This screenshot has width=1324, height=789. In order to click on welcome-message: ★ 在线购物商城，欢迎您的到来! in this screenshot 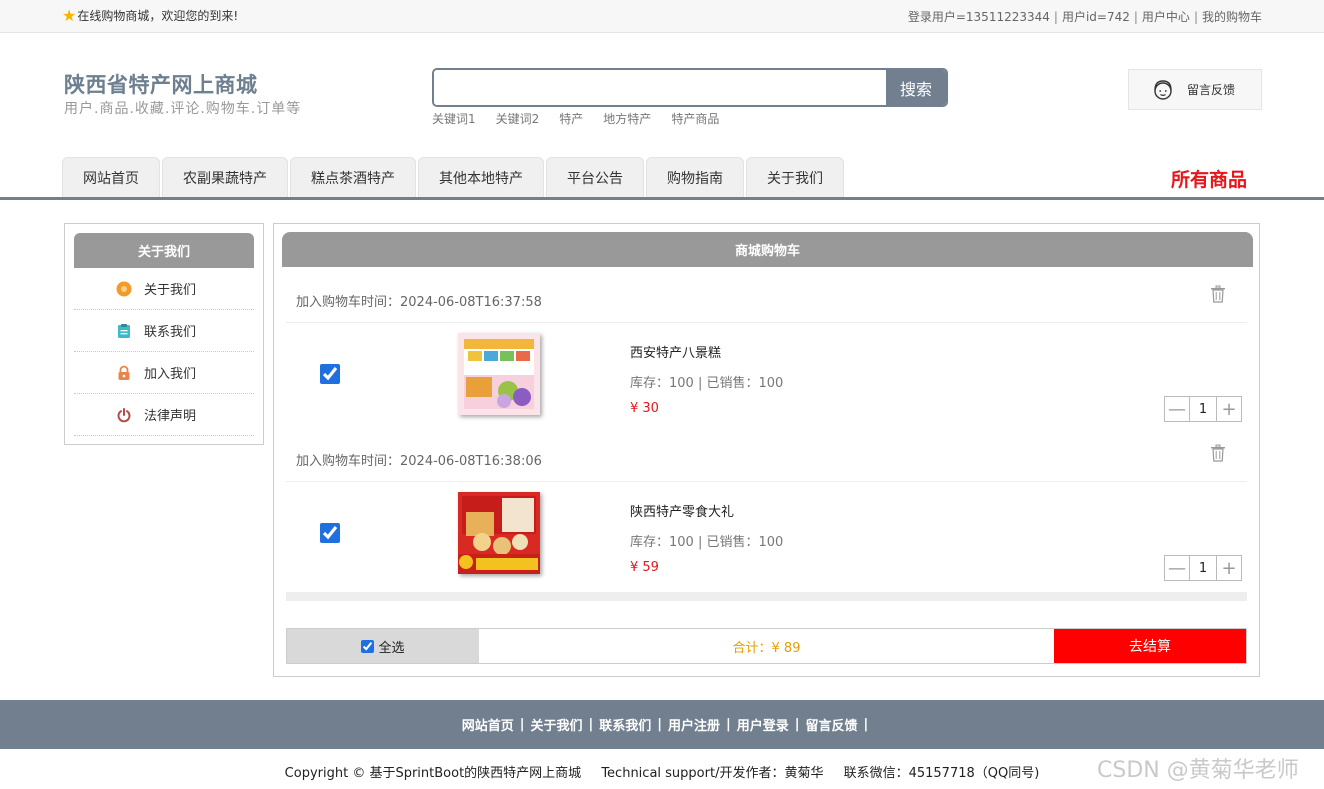, I will do `click(150, 15)`.